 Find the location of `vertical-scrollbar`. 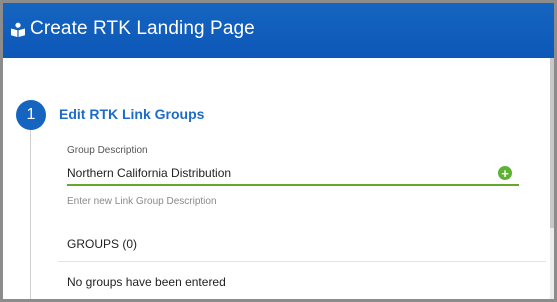

vertical-scrollbar is located at coordinates (552, 178).